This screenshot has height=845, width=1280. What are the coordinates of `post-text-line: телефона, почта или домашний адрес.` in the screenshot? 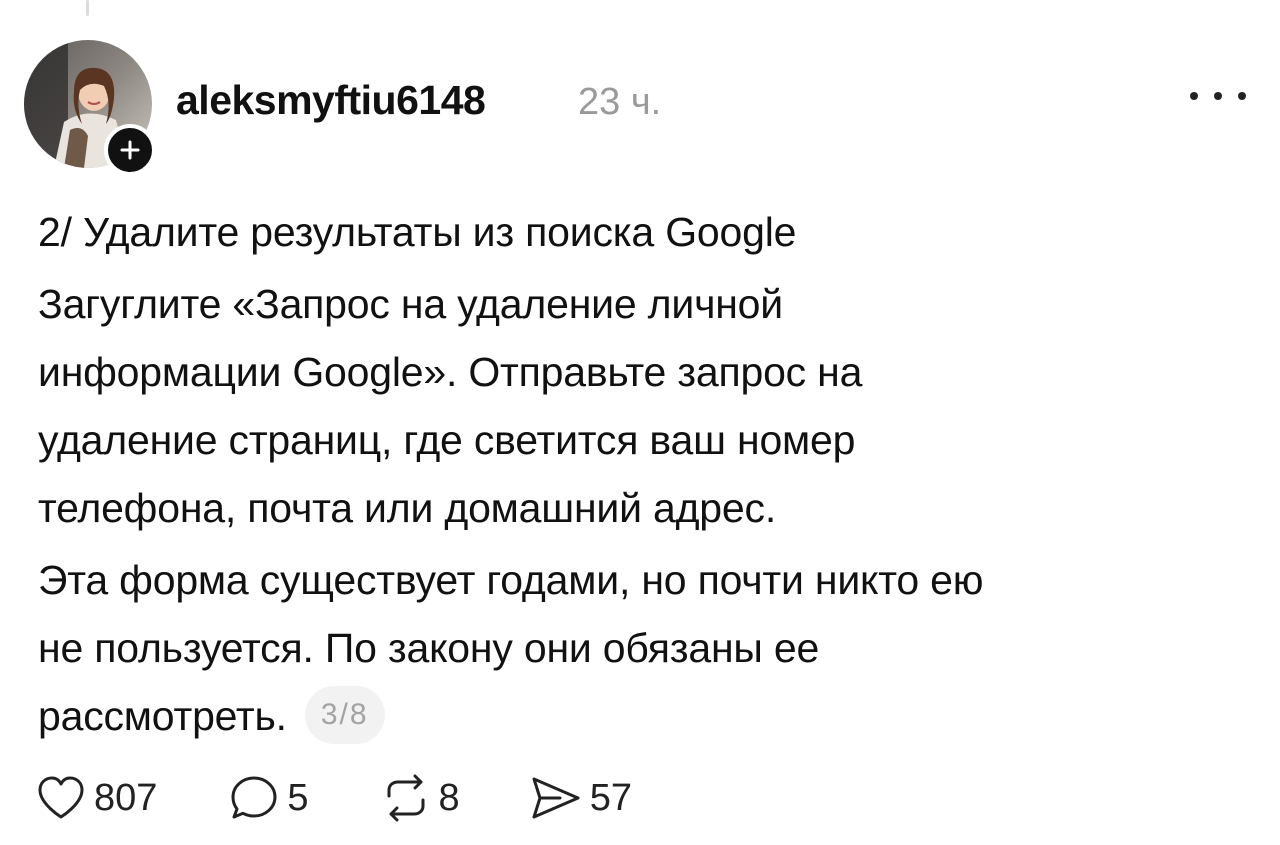 It's located at (407, 508).